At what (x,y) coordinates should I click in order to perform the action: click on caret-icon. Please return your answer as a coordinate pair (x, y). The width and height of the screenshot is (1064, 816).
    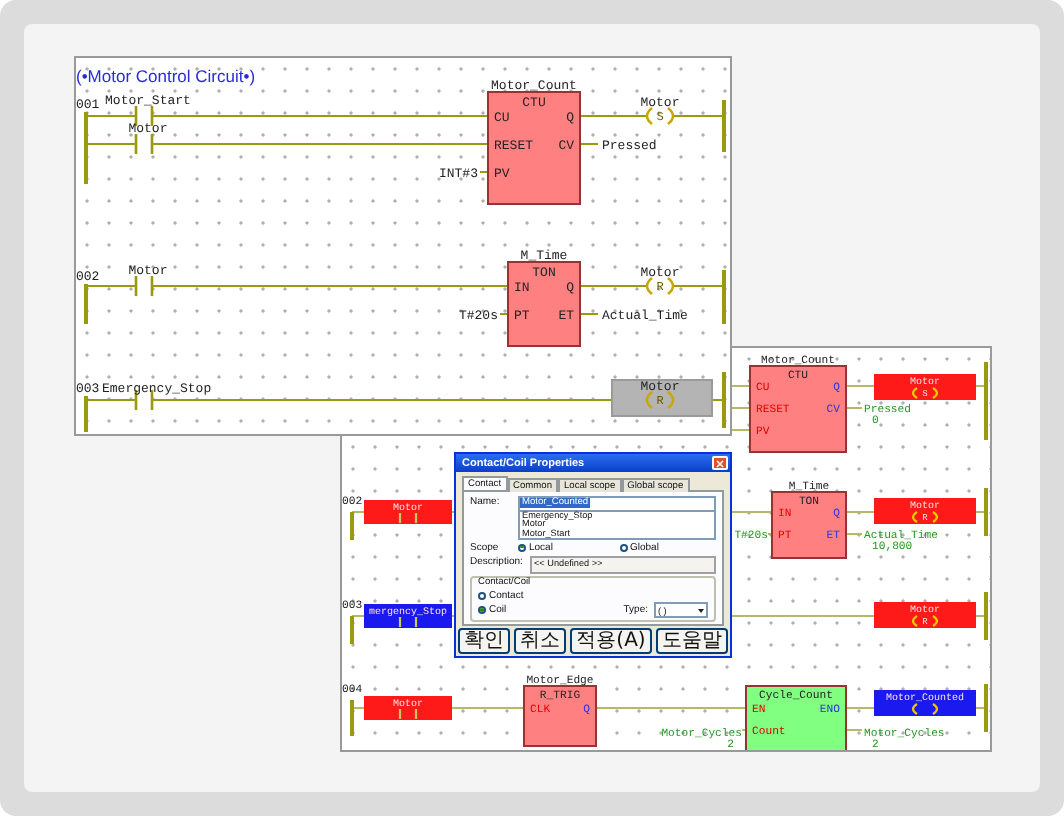
    Looking at the image, I should click on (701, 610).